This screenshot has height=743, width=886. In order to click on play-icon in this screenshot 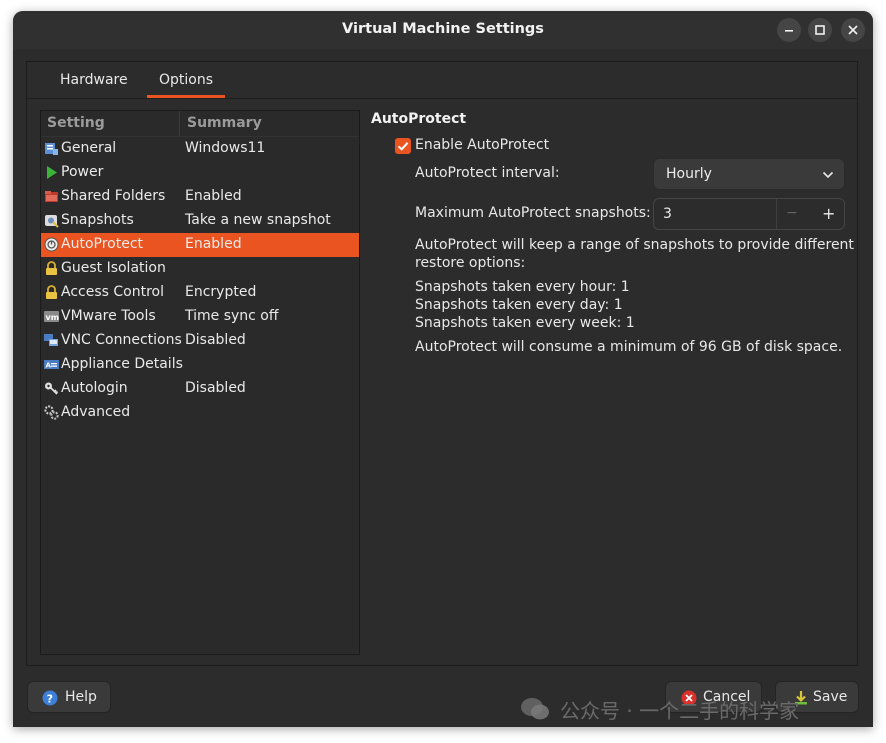, I will do `click(52, 172)`.